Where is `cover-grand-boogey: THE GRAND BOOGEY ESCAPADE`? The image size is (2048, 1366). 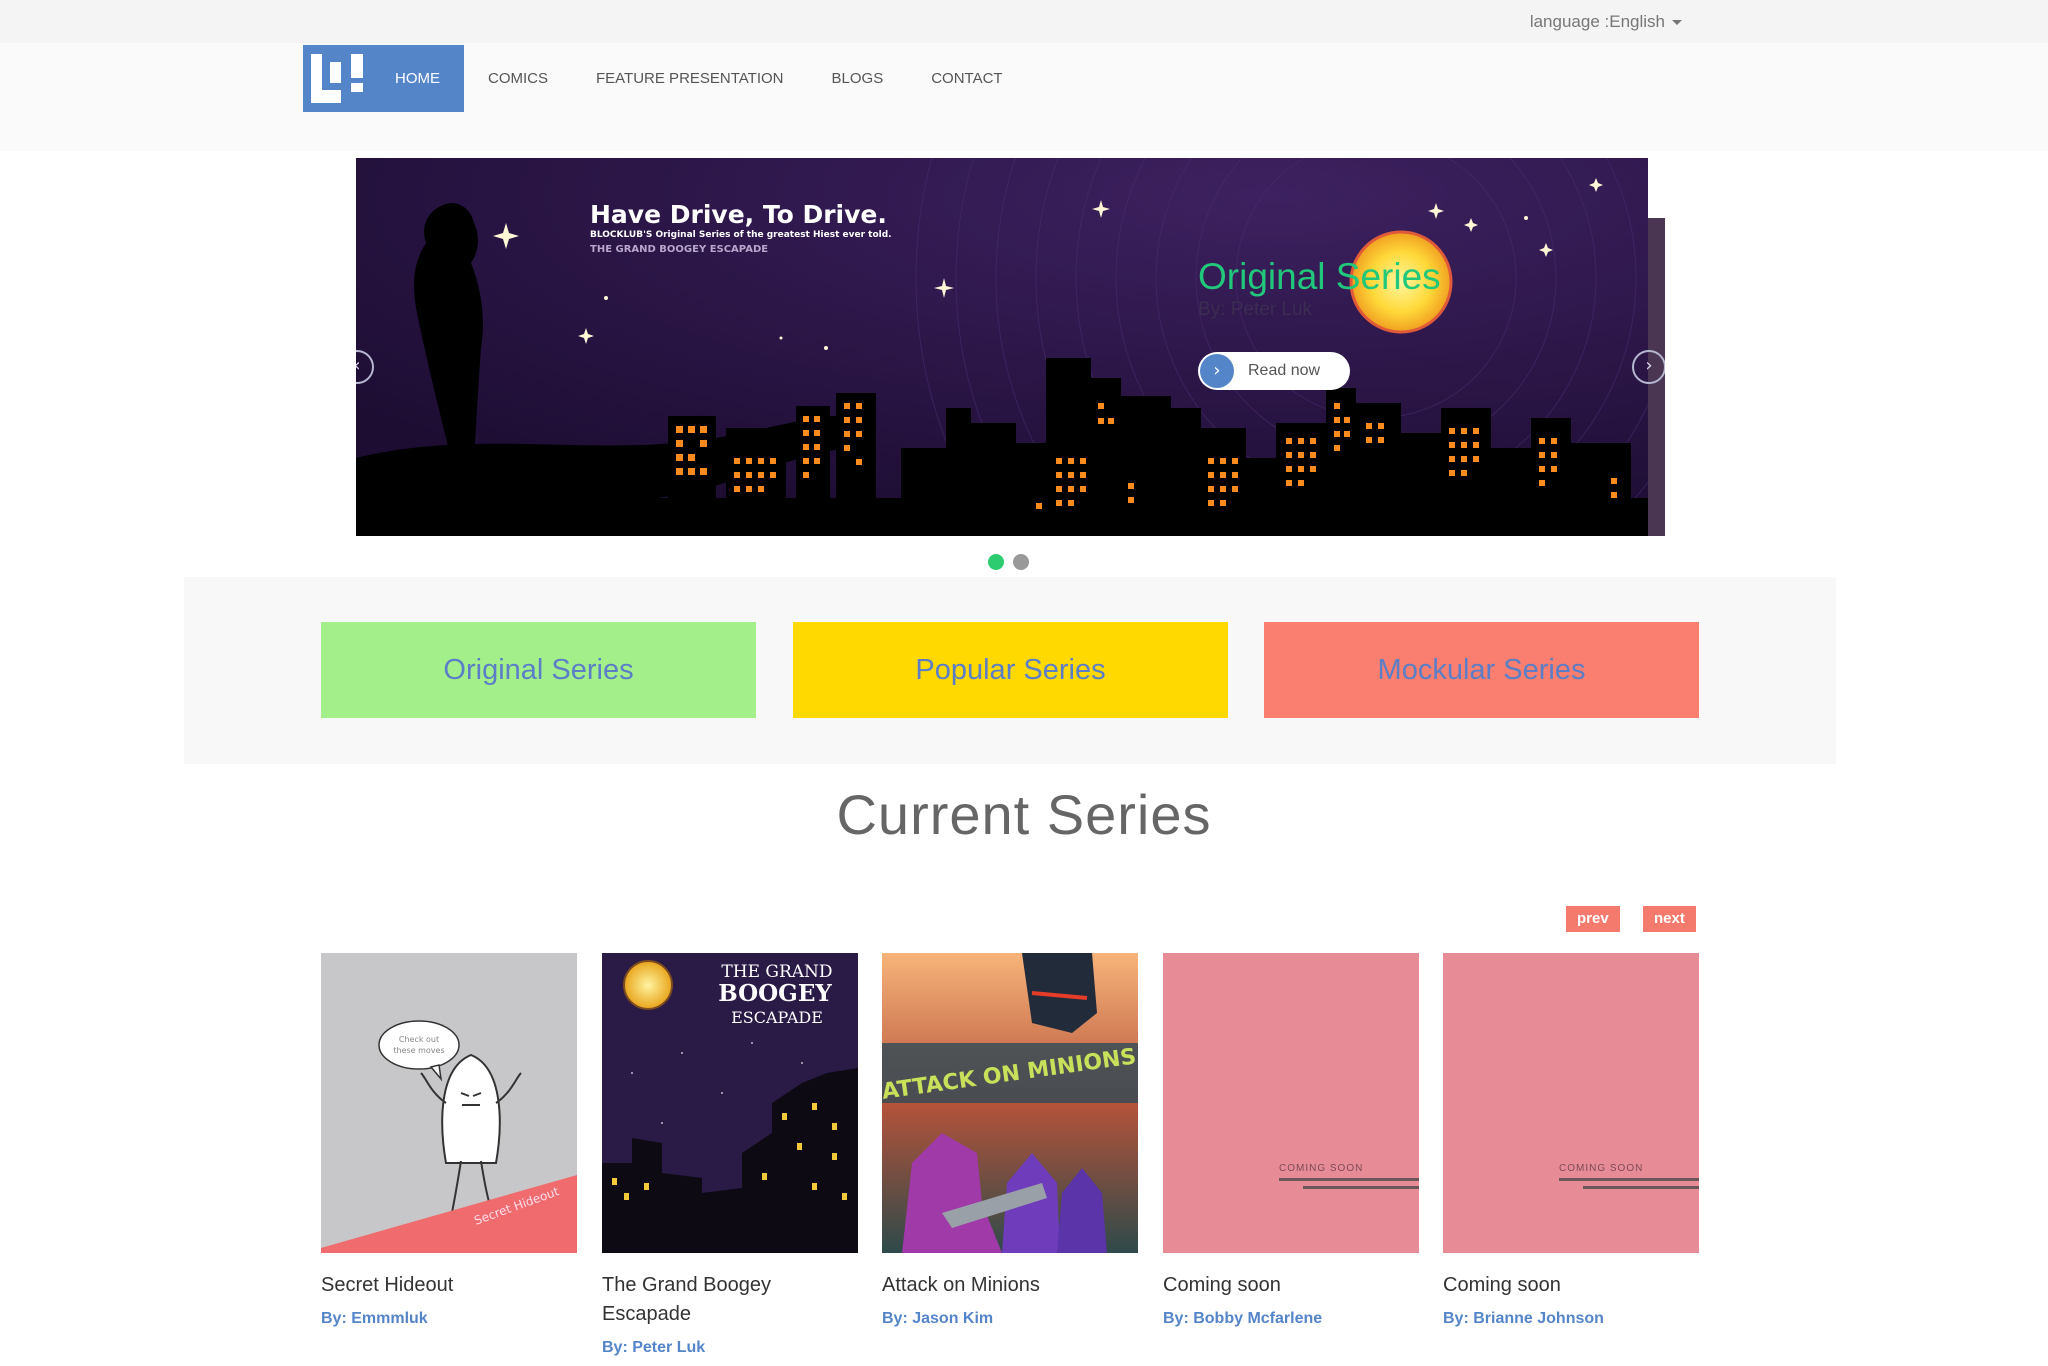 cover-grand-boogey: THE GRAND BOOGEY ESCAPADE is located at coordinates (730, 1103).